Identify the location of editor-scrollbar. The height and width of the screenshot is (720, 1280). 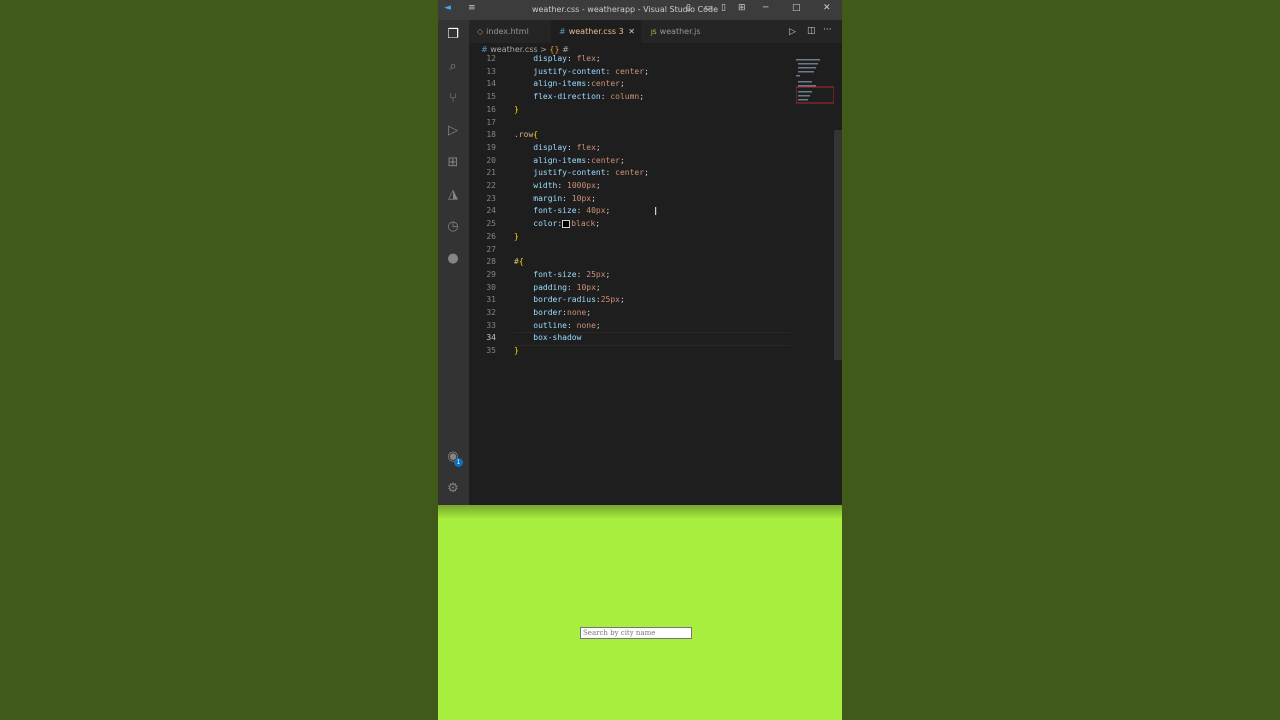
(838, 245).